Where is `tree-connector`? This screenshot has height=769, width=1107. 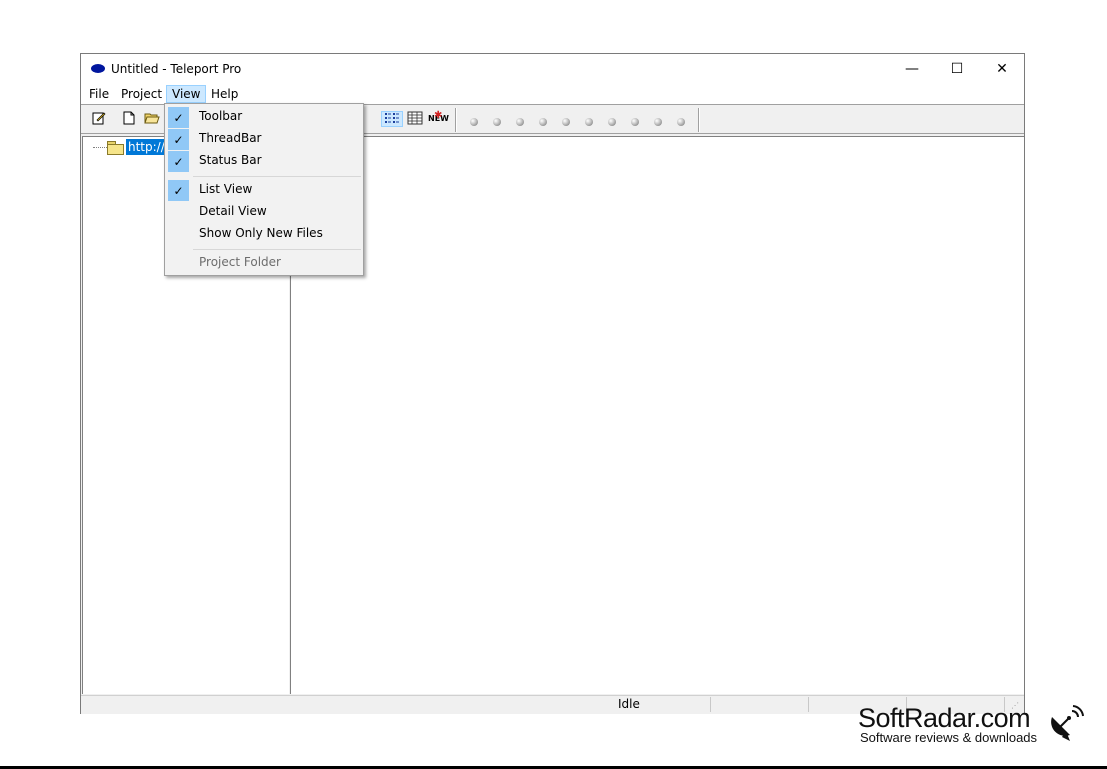
tree-connector is located at coordinates (100, 147).